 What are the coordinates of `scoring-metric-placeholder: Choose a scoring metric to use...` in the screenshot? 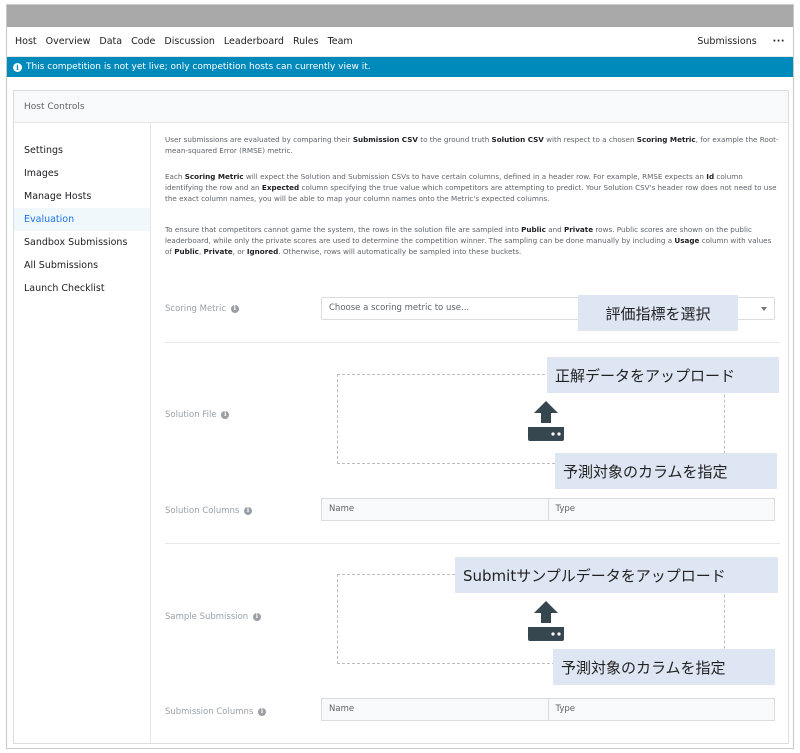 It's located at (399, 308).